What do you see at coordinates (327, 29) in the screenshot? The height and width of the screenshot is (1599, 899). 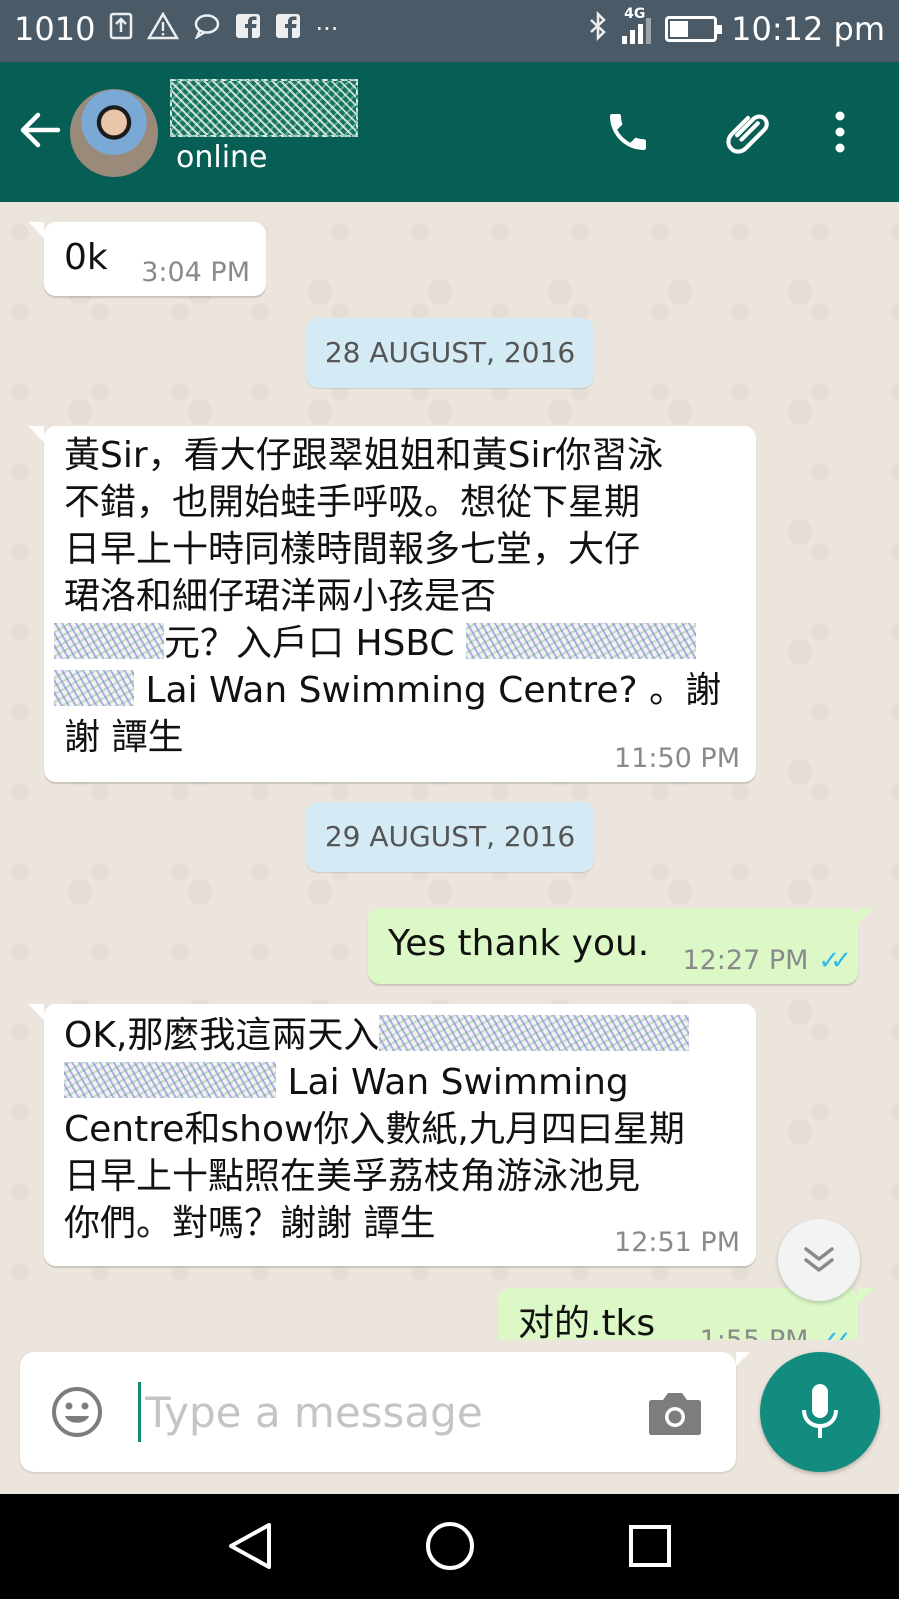 I see `more-icon: ···` at bounding box center [327, 29].